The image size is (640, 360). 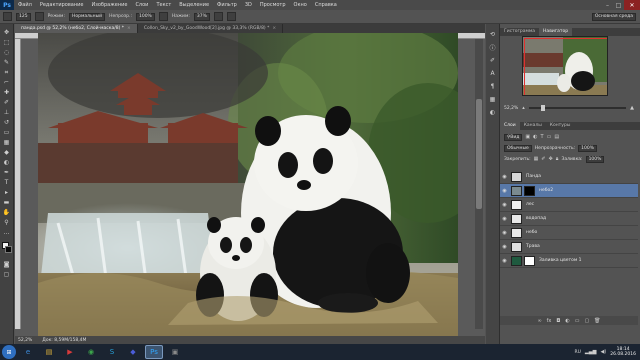 What do you see at coordinates (25, 5) in the screenshot?
I see `menu-file: Файл` at bounding box center [25, 5].